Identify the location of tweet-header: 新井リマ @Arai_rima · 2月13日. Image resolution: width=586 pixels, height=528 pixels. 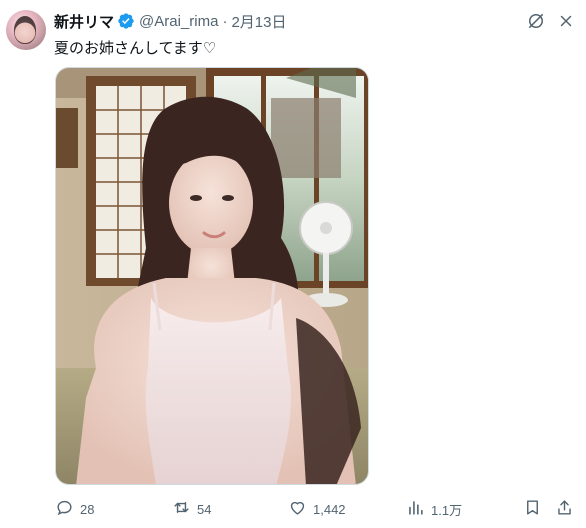
(170, 21).